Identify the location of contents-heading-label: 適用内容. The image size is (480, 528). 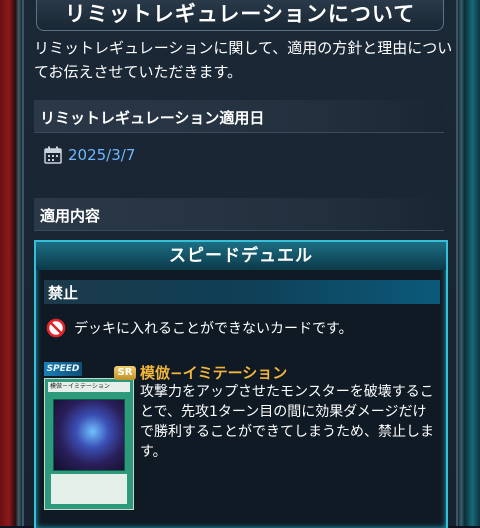
(70, 216).